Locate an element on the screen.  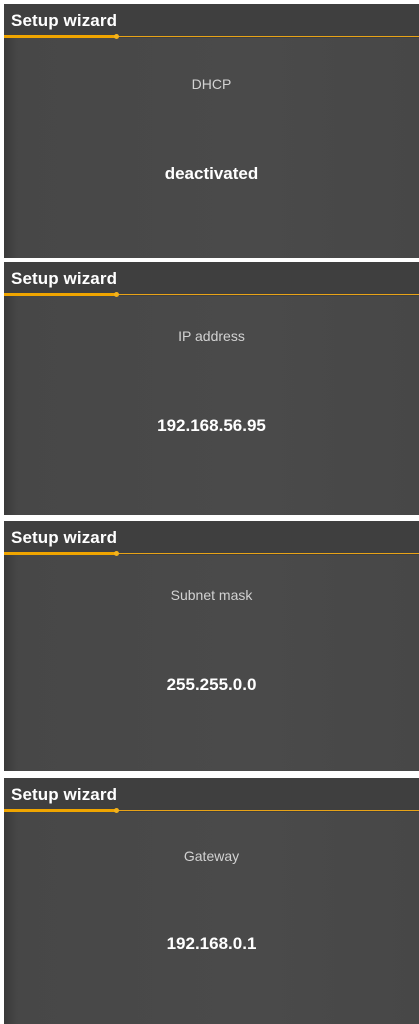
field-label: DHCP is located at coordinates (211, 84).